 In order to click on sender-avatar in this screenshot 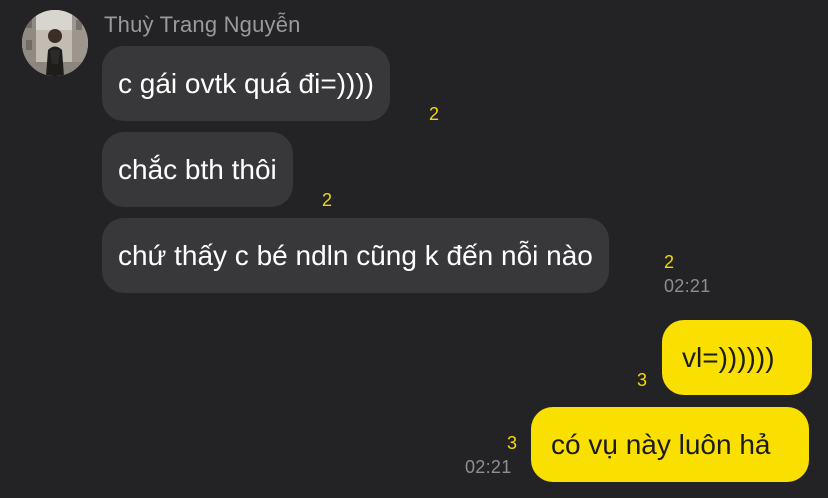, I will do `click(55, 43)`.